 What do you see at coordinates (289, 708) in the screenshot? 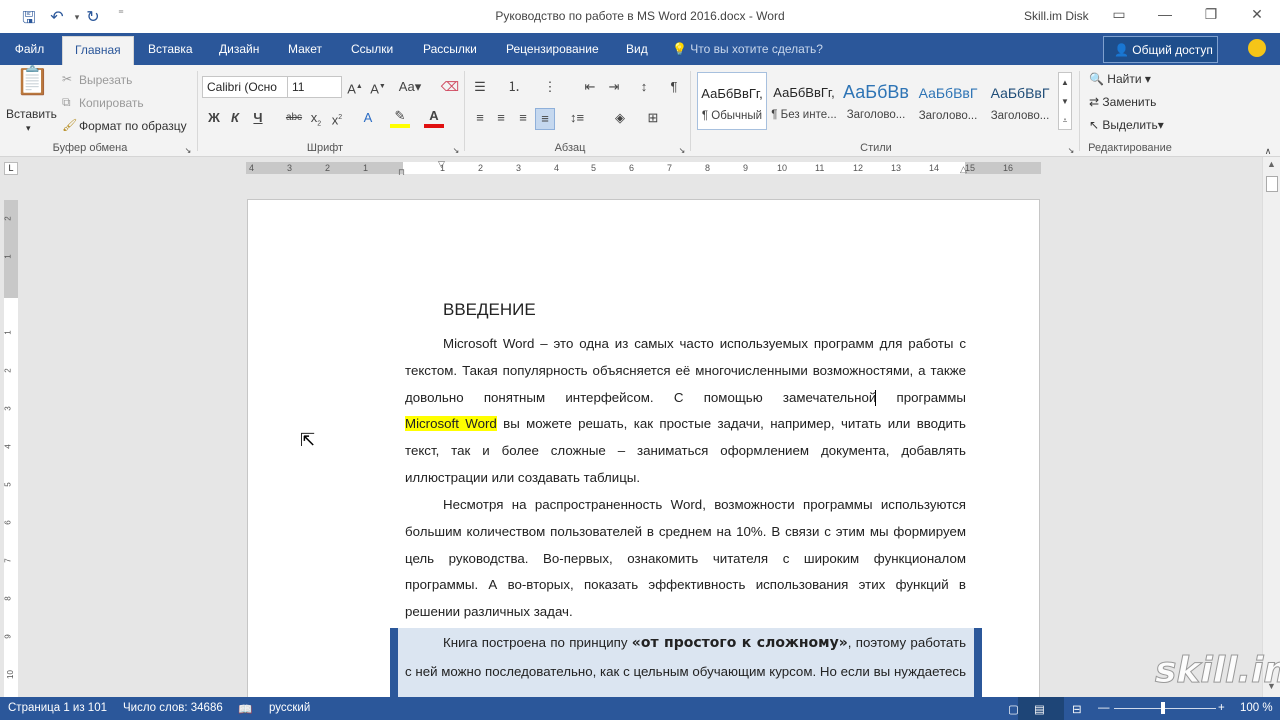
I see `language-indicator: русский` at bounding box center [289, 708].